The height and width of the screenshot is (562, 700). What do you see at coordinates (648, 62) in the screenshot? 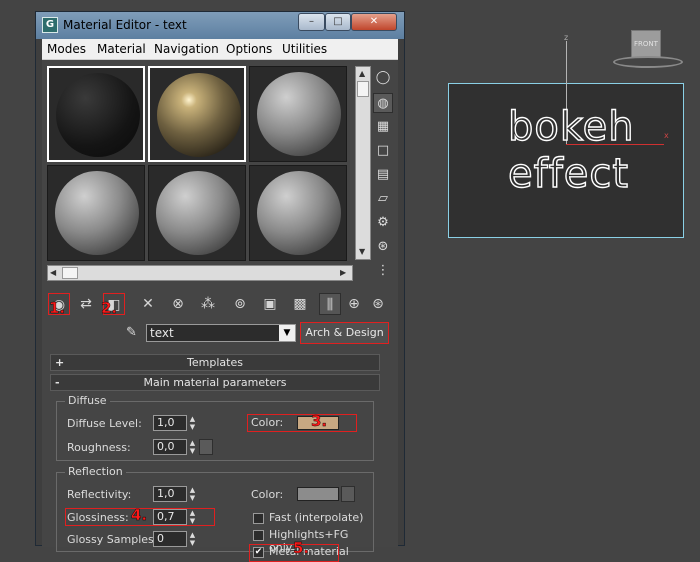
I see `viewcube-compass-ring` at bounding box center [648, 62].